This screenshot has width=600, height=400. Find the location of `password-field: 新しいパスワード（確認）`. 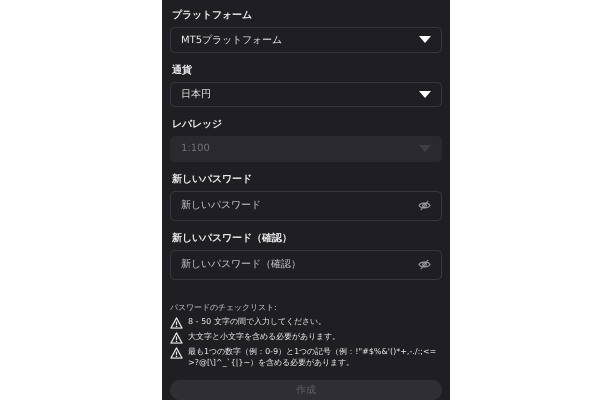

password-field: 新しいパスワード（確認） is located at coordinates (306, 265).